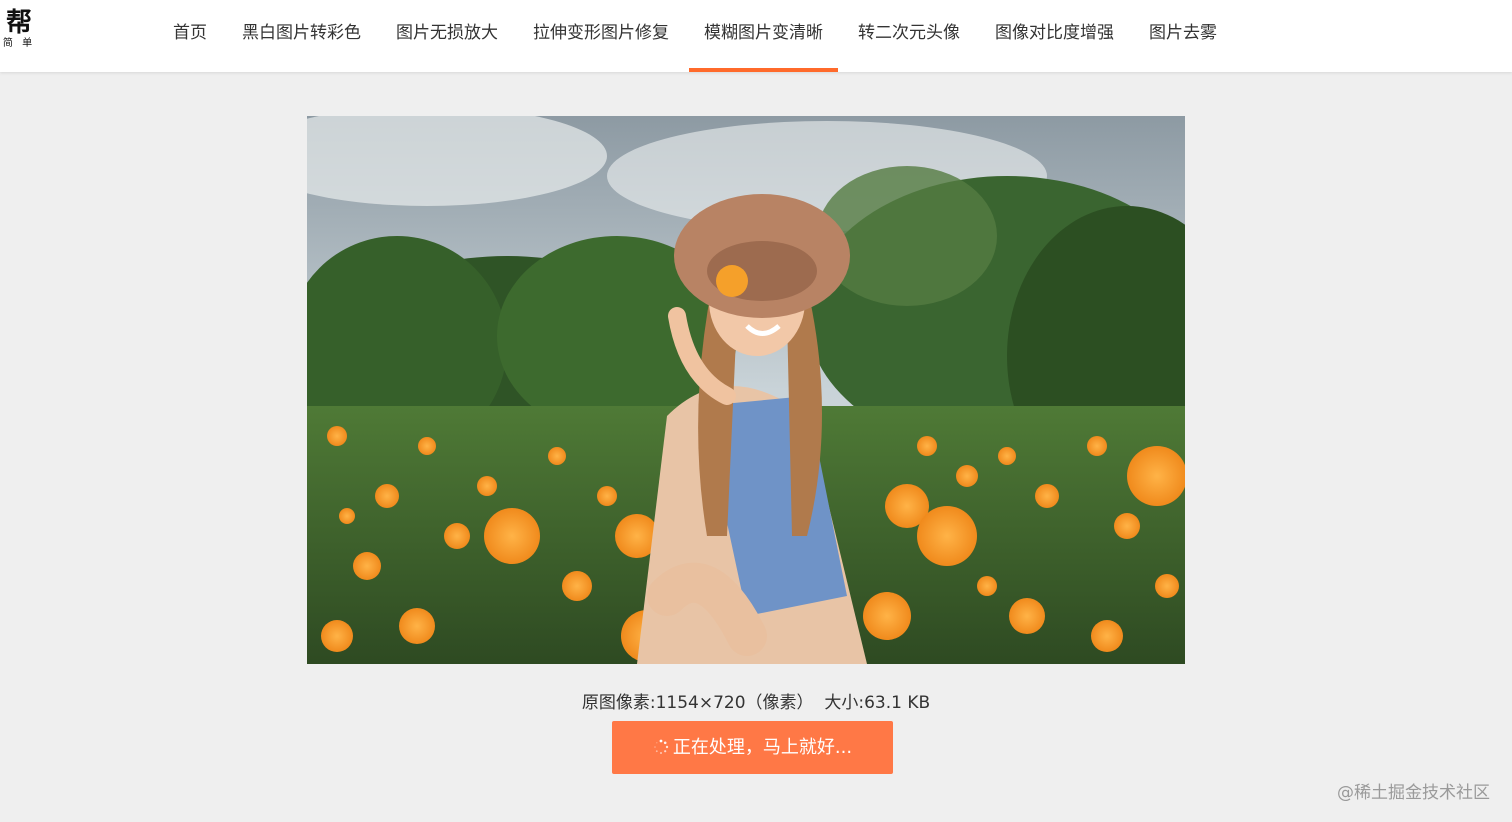 This screenshot has width=1512, height=822. I want to click on nav-item-contrast-enhance: 图像对比度增强, so click(1054, 36).